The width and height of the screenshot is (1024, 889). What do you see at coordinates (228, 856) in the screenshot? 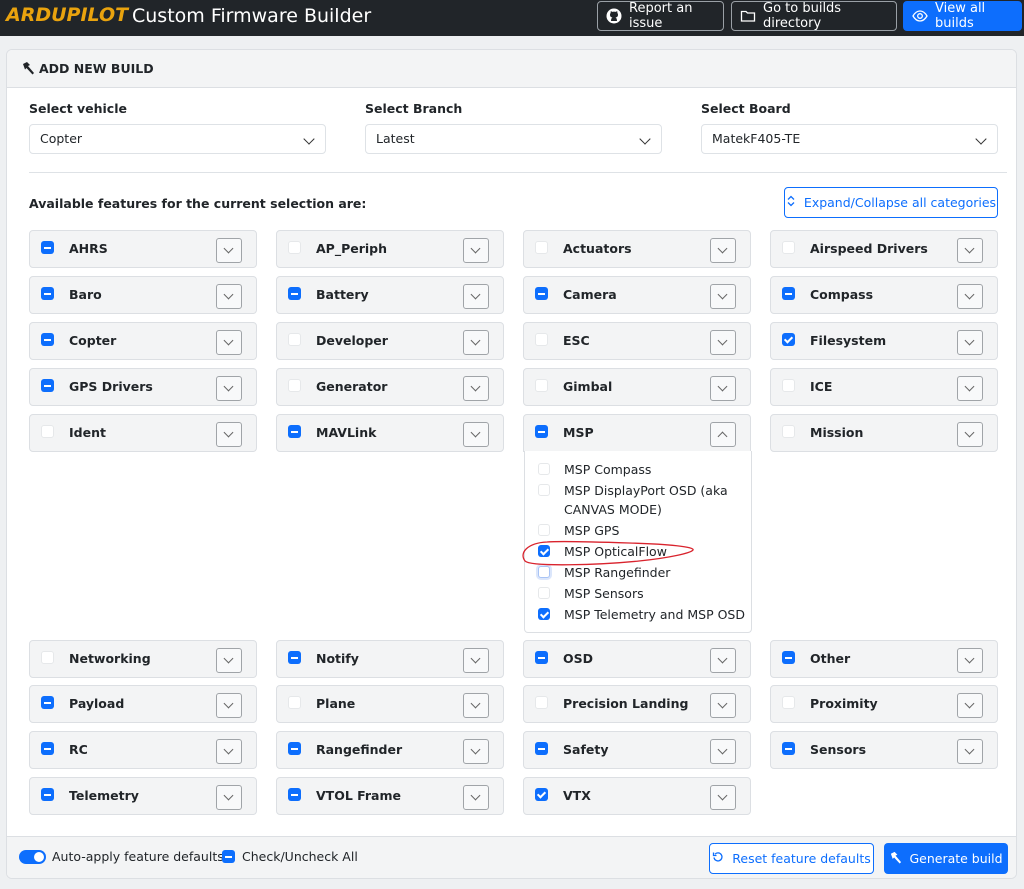
I see `check-all-checkbox` at bounding box center [228, 856].